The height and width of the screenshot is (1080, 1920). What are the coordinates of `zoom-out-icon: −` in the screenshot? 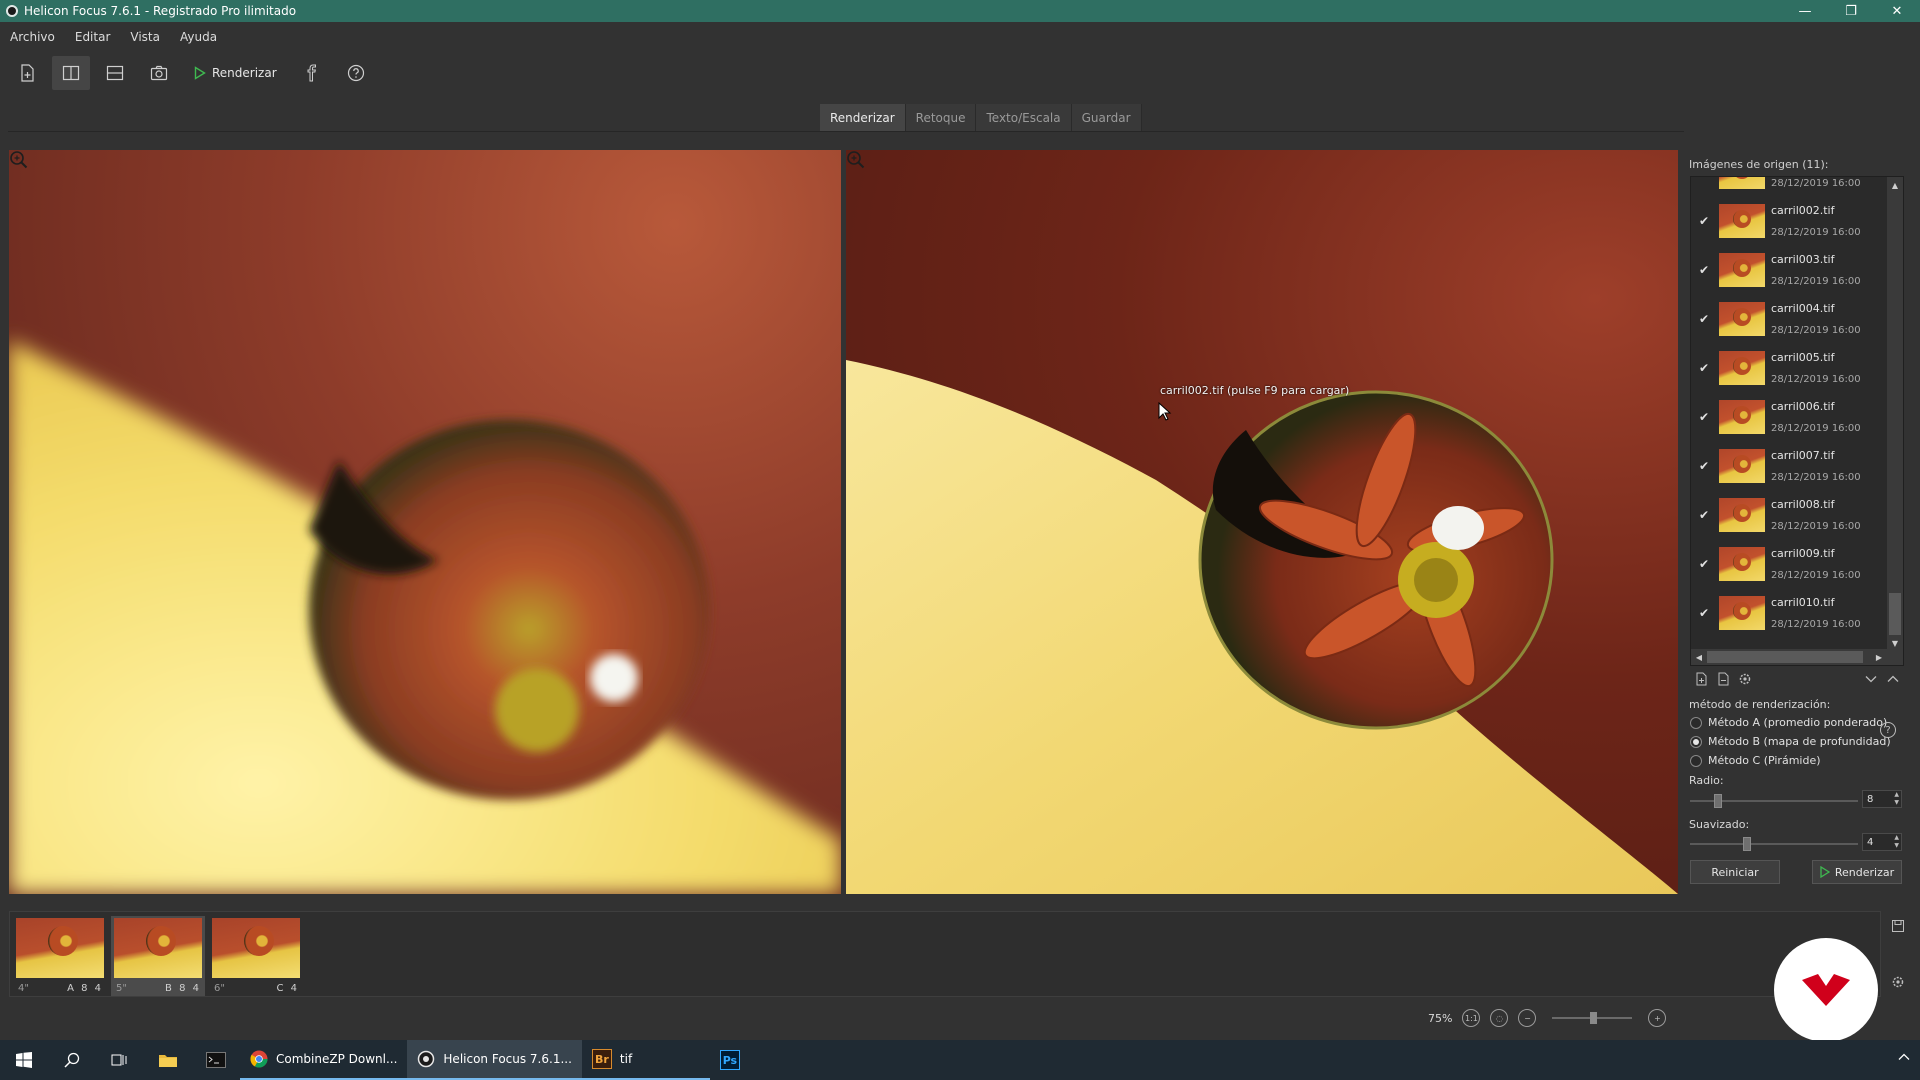 It's located at (1527, 1018).